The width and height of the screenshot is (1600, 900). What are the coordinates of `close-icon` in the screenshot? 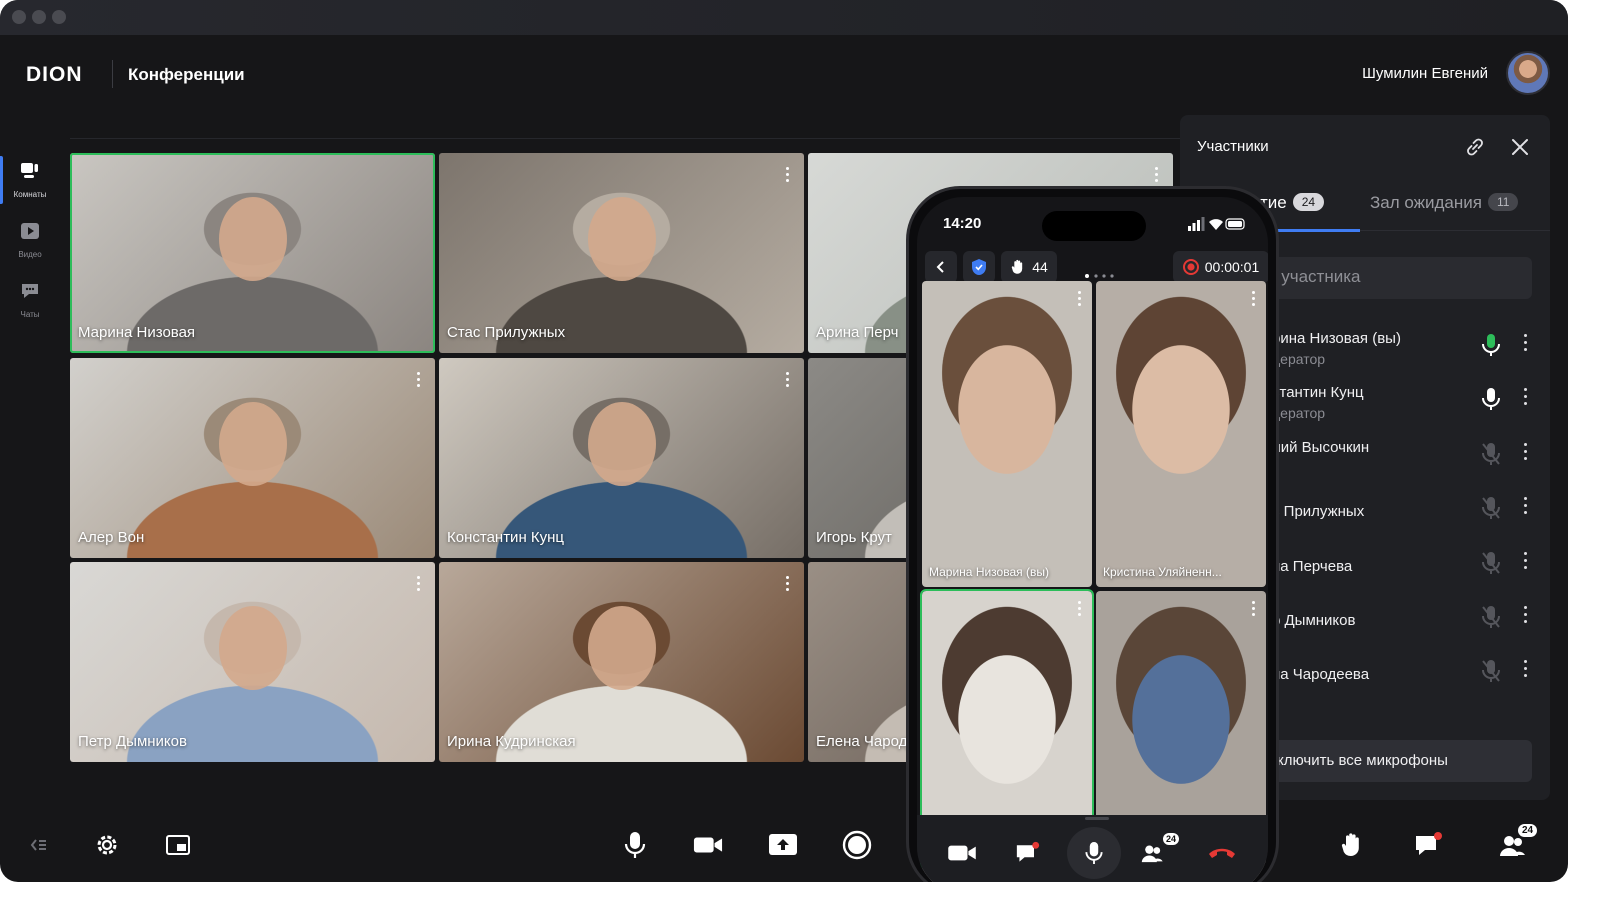 It's located at (1520, 147).